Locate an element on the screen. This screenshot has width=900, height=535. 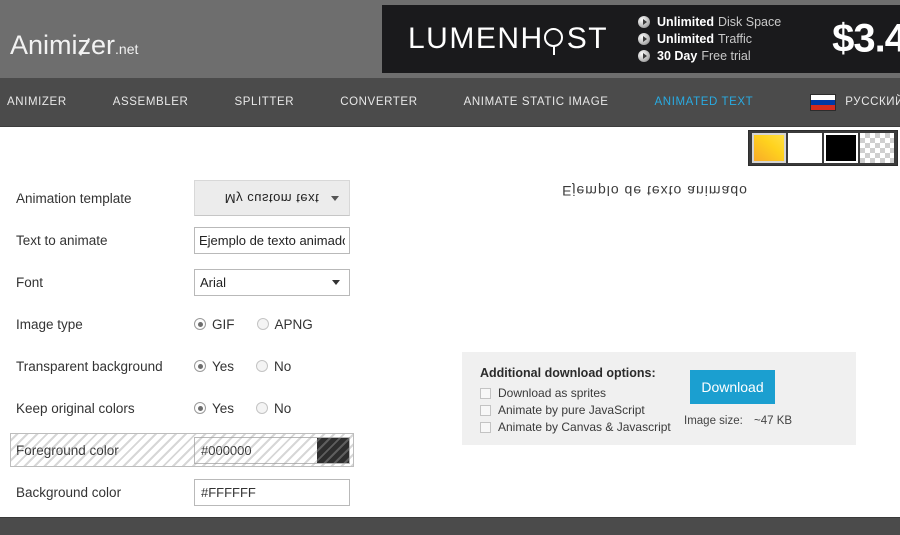
form-row-font: Font Arial is located at coordinates (180, 282).